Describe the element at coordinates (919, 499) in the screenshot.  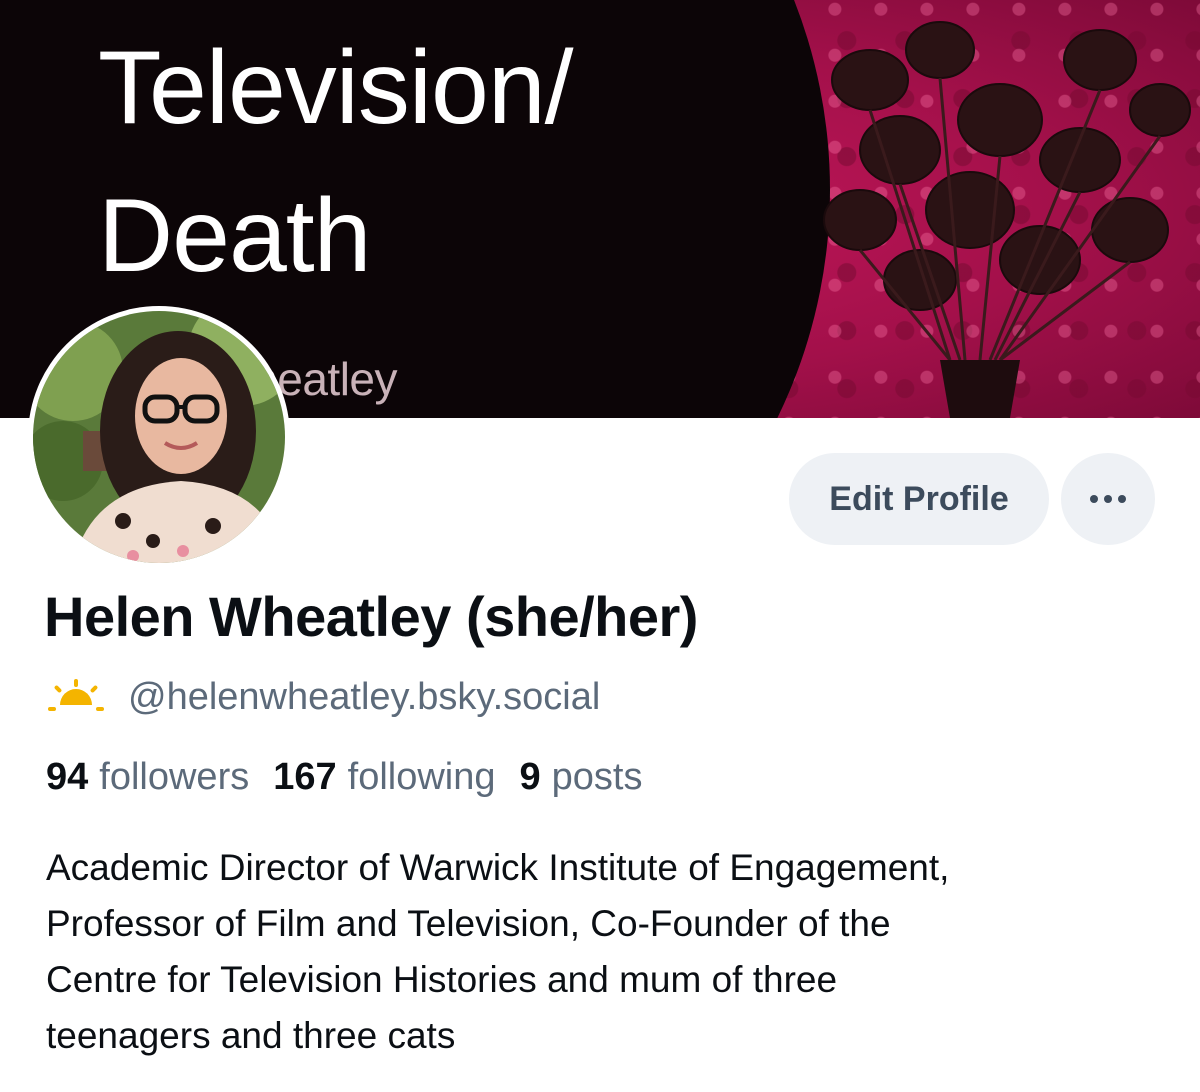
I see `edit-profile-button: Edit Profile` at that location.